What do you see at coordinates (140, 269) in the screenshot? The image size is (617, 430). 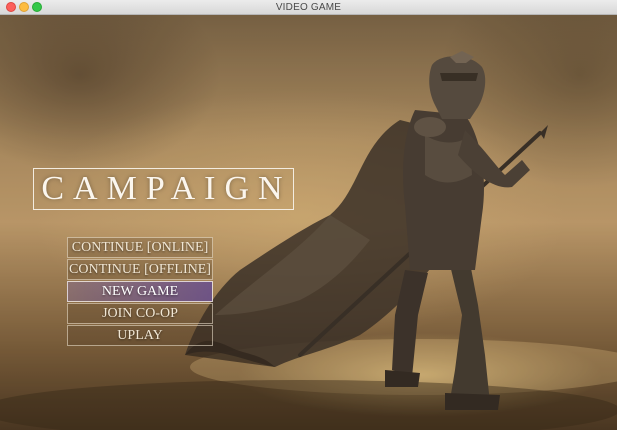 I see `menu-item-continue-offline: CONTINUE [OFFLINE]` at bounding box center [140, 269].